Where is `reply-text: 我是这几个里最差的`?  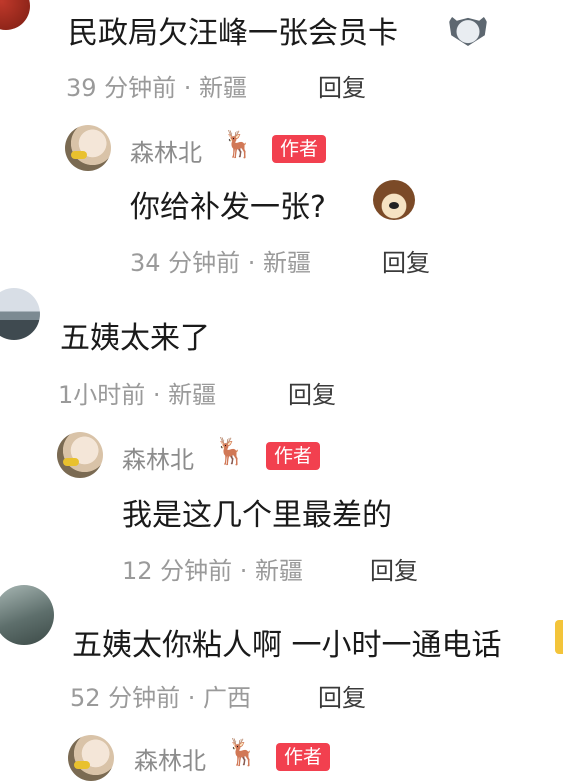 reply-text: 我是这几个里最差的 is located at coordinates (257, 515).